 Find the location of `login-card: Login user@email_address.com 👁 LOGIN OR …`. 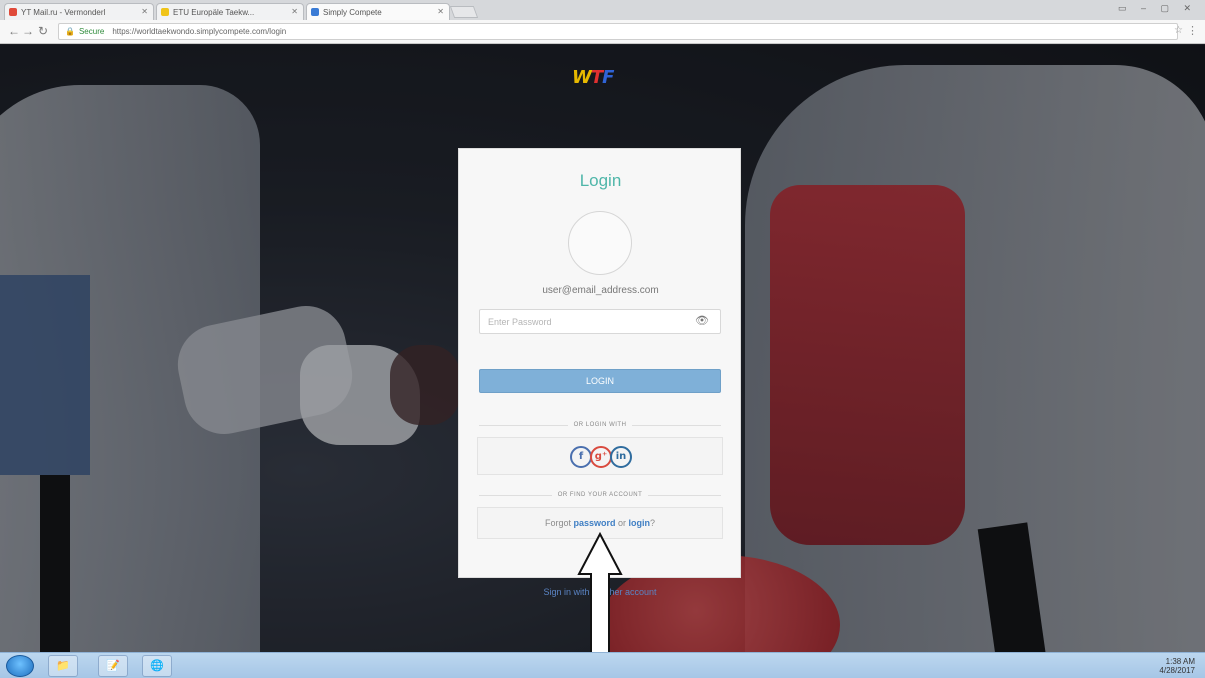

login-card: Login user@email_address.com 👁 LOGIN OR … is located at coordinates (599, 363).